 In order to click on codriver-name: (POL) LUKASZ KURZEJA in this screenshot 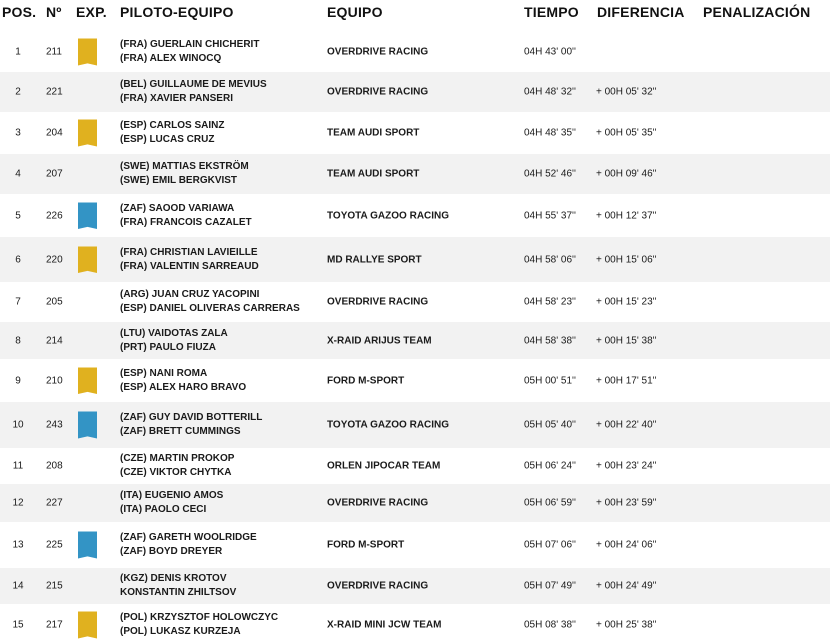, I will do `click(180, 631)`.